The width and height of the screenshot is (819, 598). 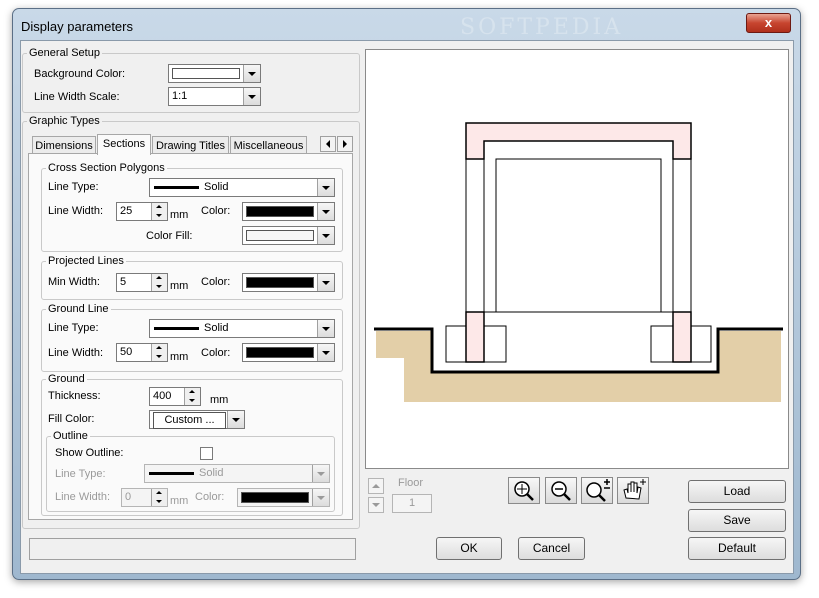 What do you see at coordinates (144, 497) in the screenshot?
I see `outline-line-width-stepper: 0` at bounding box center [144, 497].